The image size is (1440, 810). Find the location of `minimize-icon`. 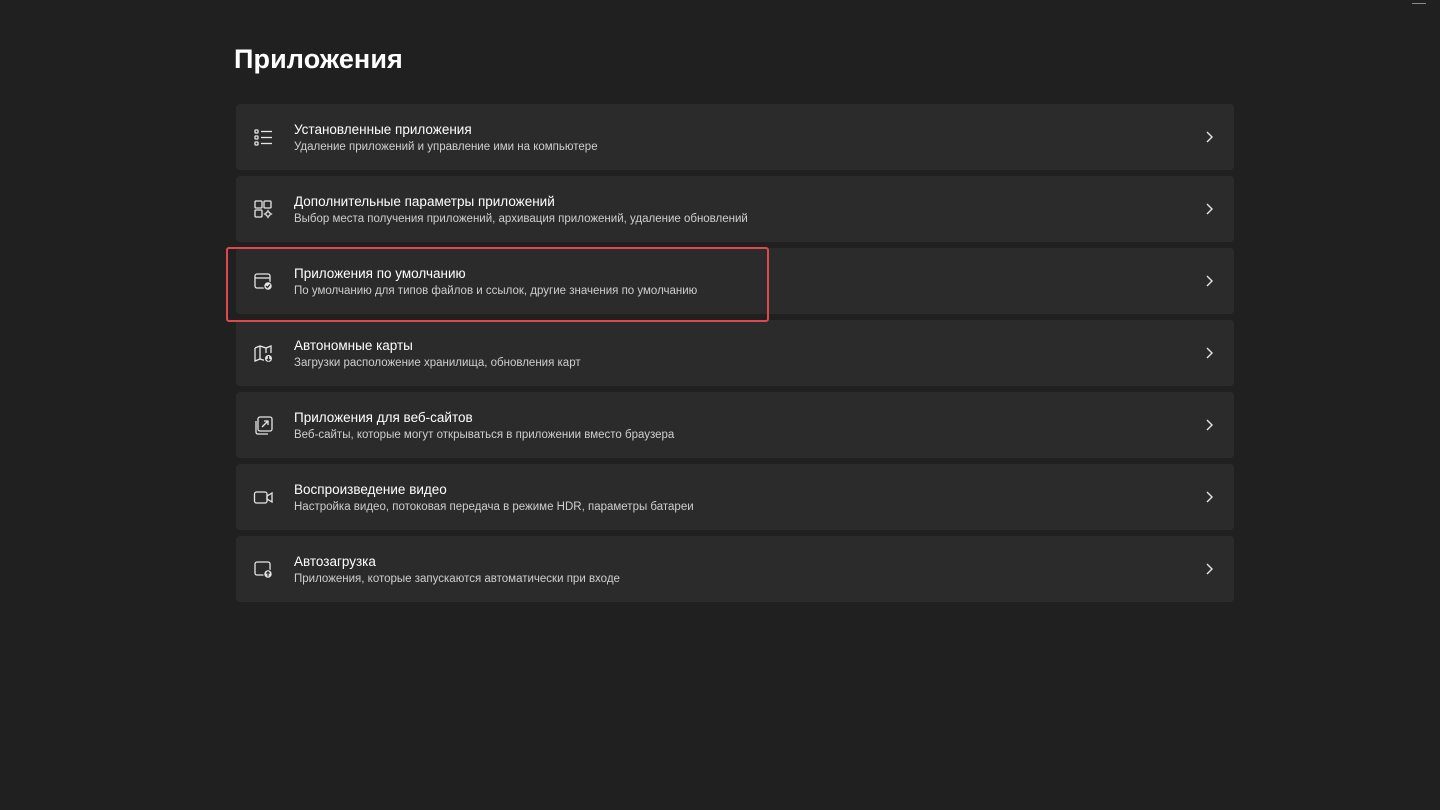

minimize-icon is located at coordinates (1419, 3).